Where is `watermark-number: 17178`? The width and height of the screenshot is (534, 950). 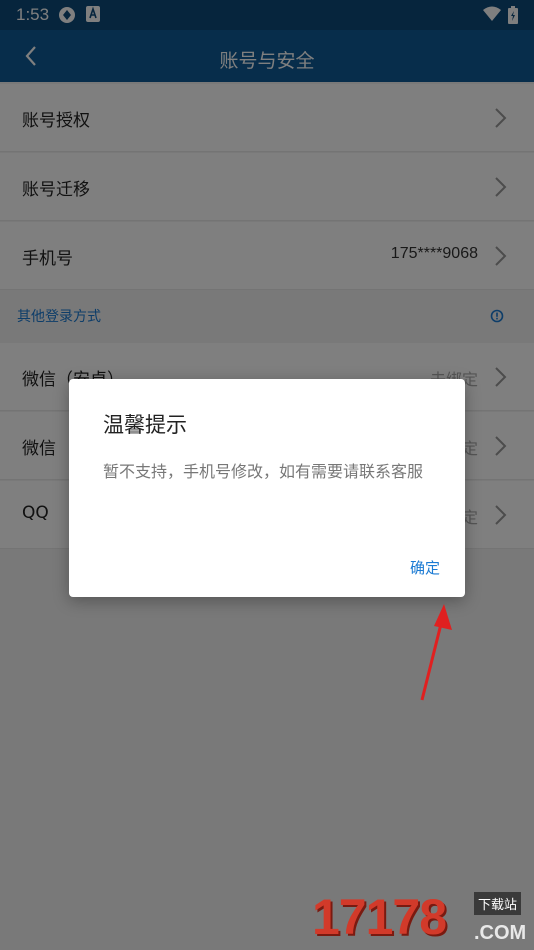 watermark-number: 17178 is located at coordinates (379, 917).